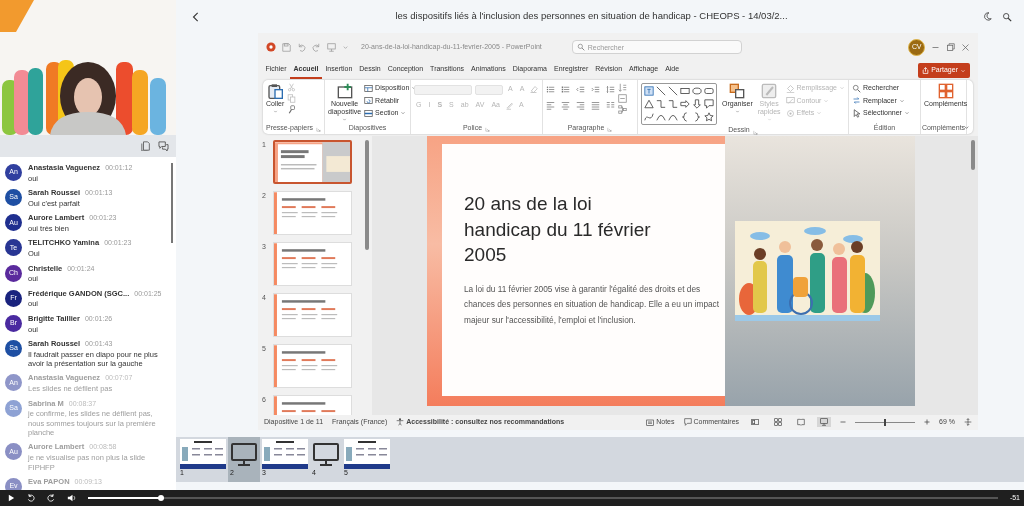  What do you see at coordinates (344, 91) in the screenshot?
I see `new-slide-icon` at bounding box center [344, 91].